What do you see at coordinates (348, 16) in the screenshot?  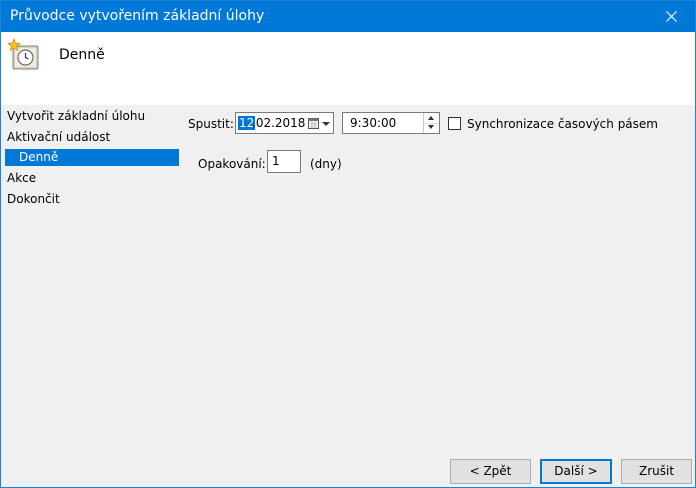 I see `title-bar: Průvodce vytvořením základní úlohy` at bounding box center [348, 16].